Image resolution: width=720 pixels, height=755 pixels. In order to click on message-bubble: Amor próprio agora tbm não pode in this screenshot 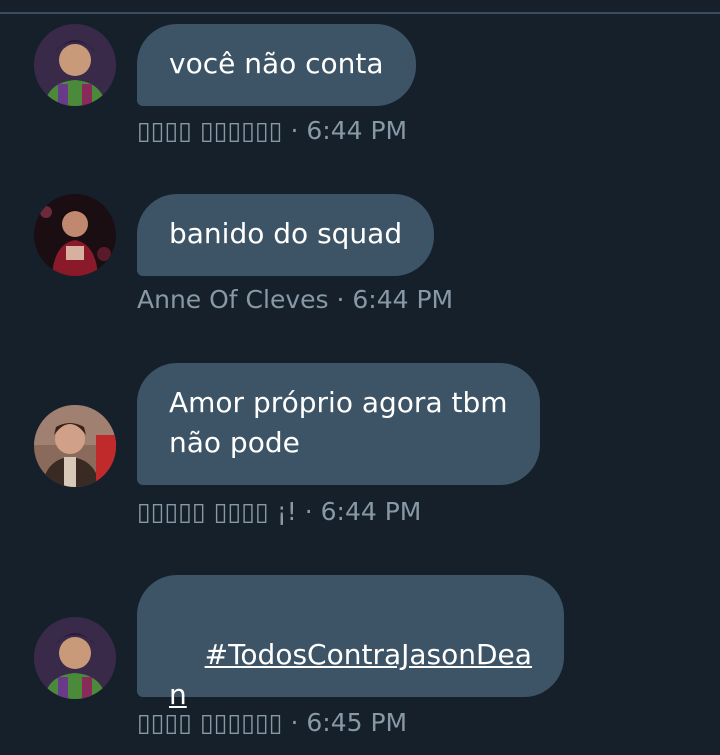, I will do `click(338, 424)`.